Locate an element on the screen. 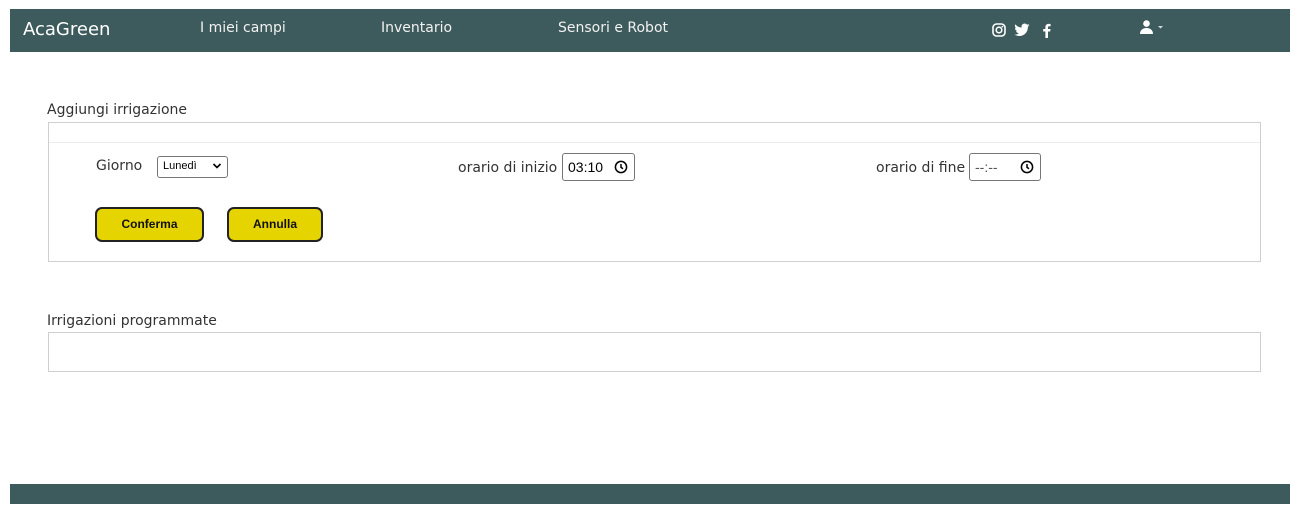 The image size is (1307, 520). confirm-button: Conferma is located at coordinates (149, 224).